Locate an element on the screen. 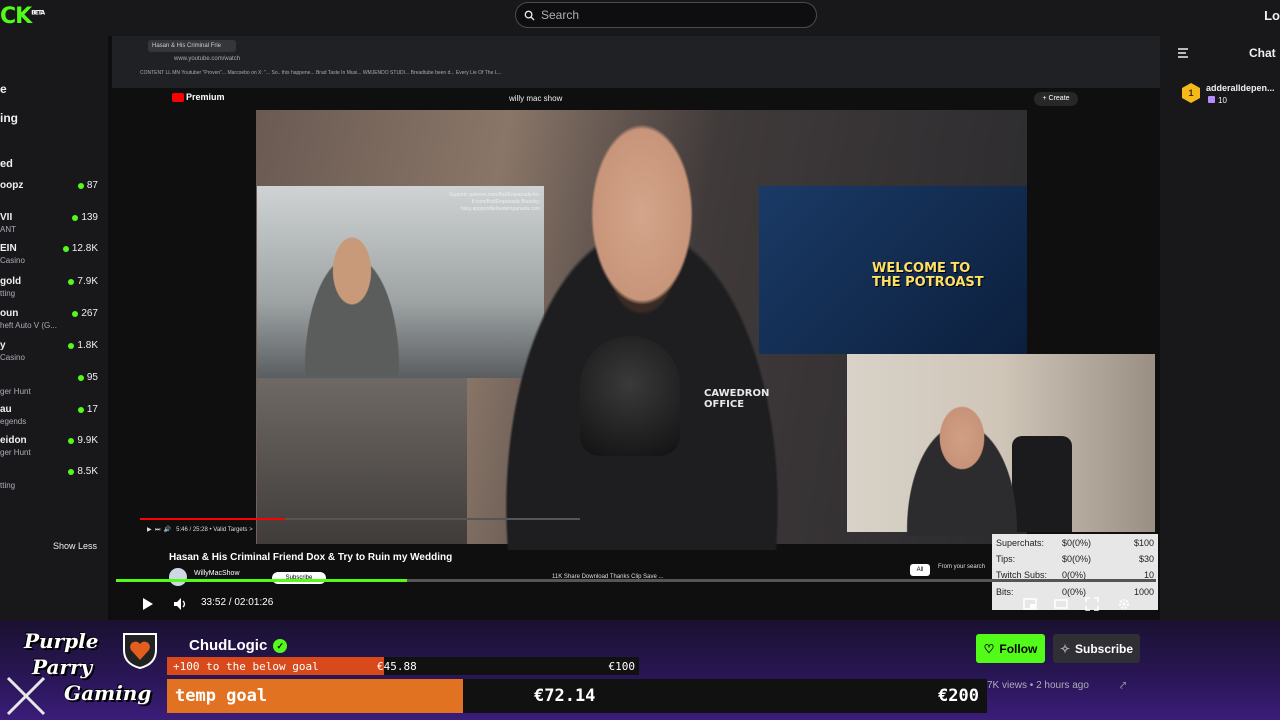  youtube-search: willy mac show is located at coordinates (536, 98).